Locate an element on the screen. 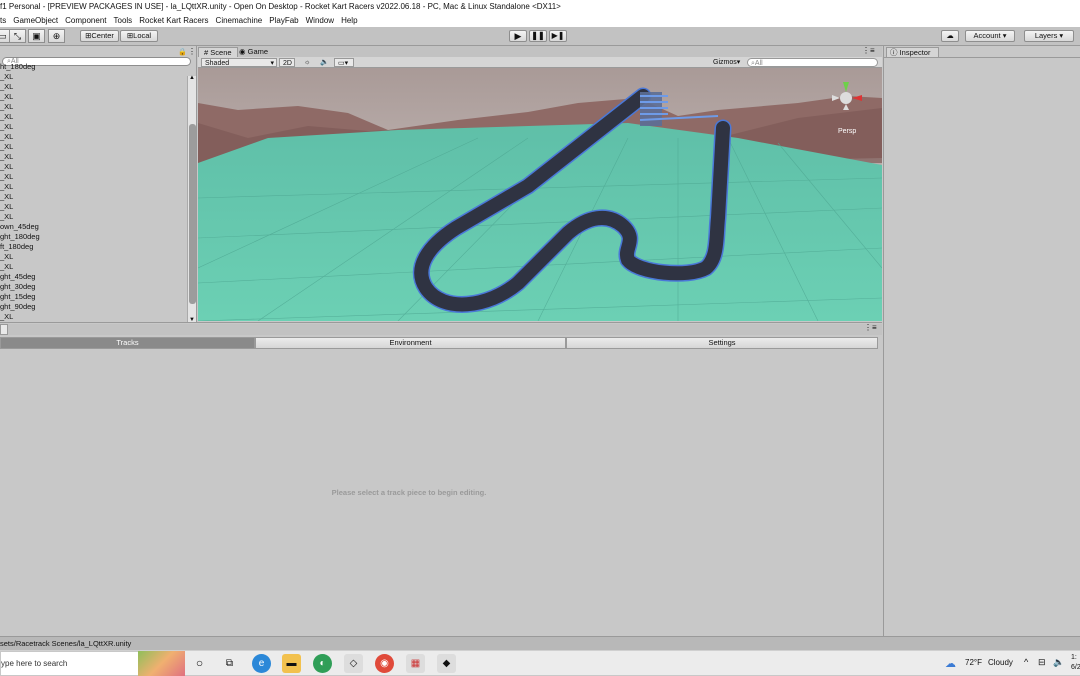  clock: 1: 6/2 is located at coordinates (1075, 663).